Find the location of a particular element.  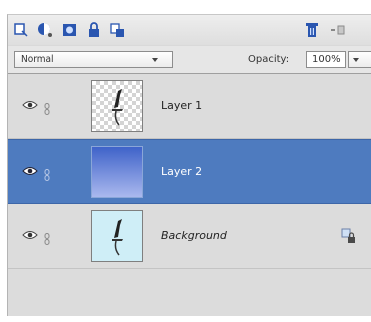

trash-icon is located at coordinates (312, 30).